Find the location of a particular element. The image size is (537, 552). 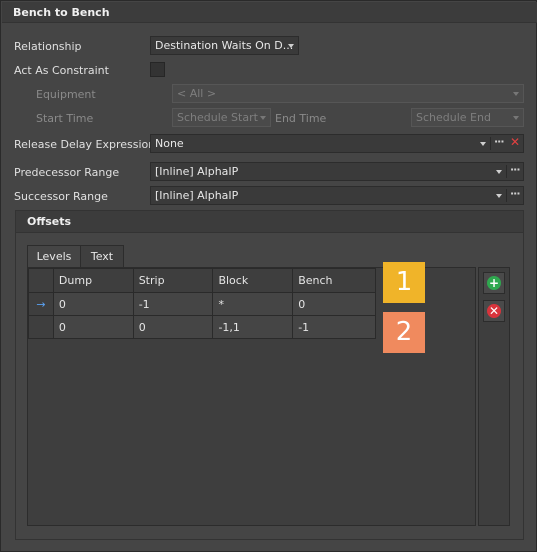

tab-levels: Levels is located at coordinates (54, 256).